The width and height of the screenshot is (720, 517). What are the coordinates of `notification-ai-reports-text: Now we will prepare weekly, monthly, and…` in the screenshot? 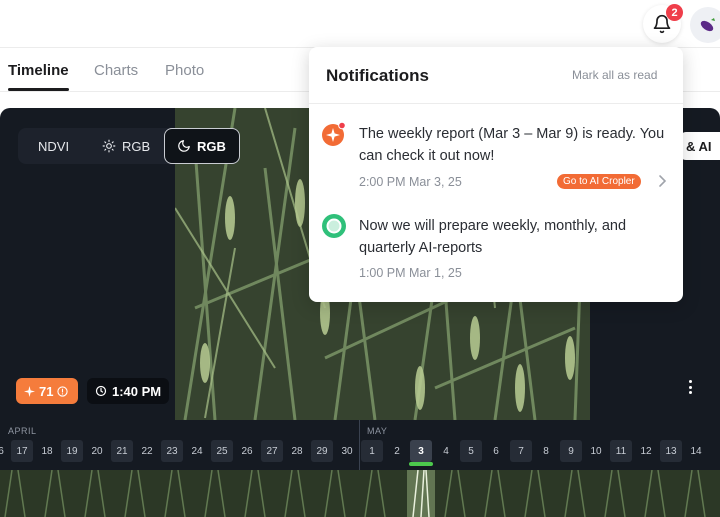 It's located at (493, 237).